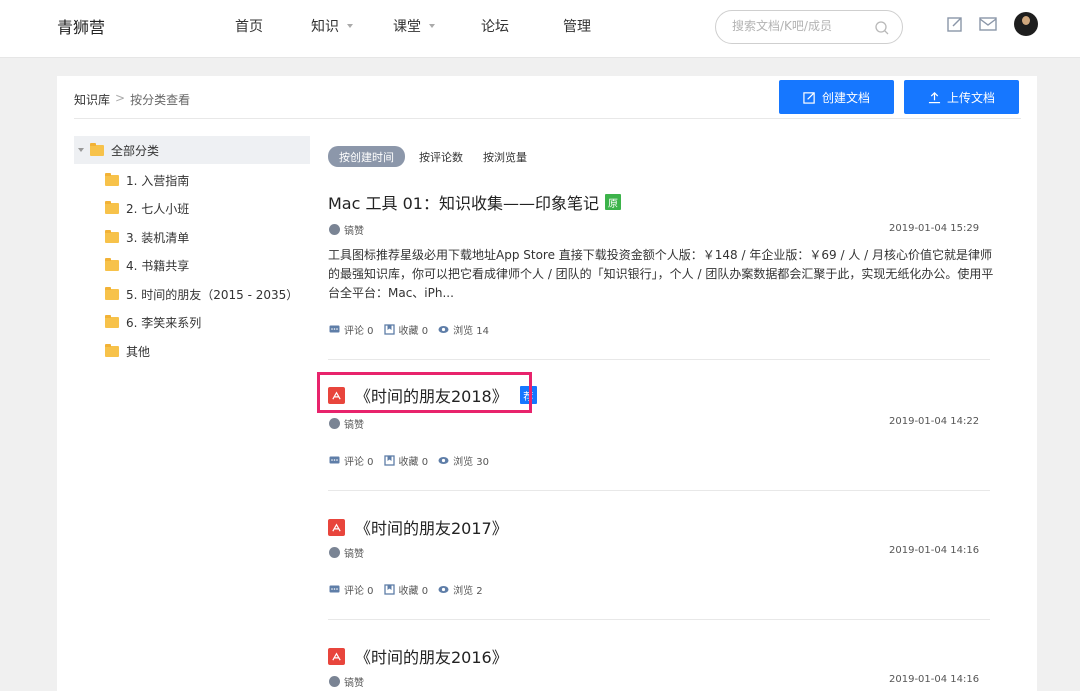 The width and height of the screenshot is (1080, 691). I want to click on sort-by-views: 按浏览量, so click(505, 156).